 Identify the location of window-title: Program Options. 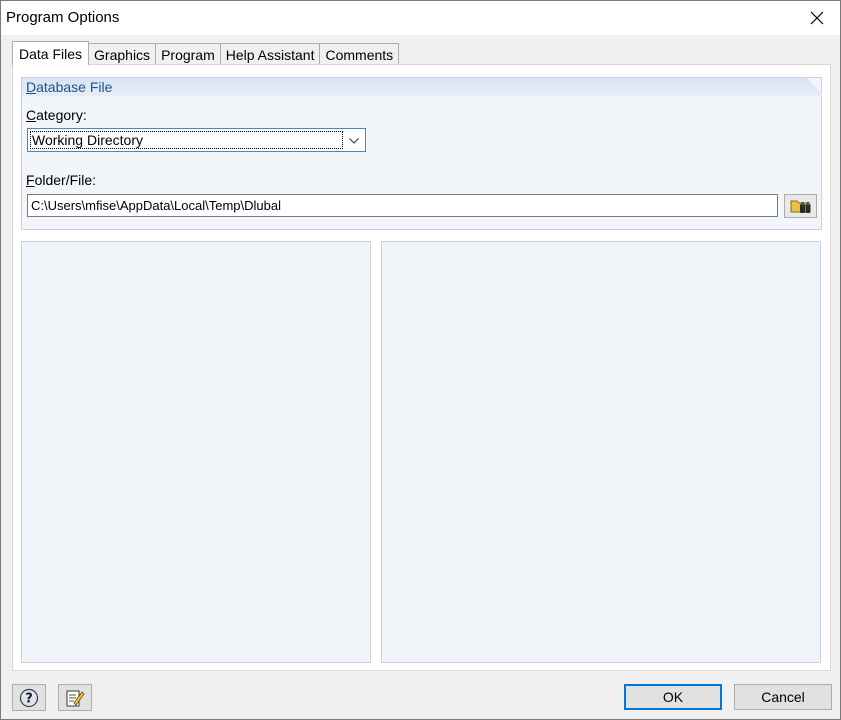
(63, 17).